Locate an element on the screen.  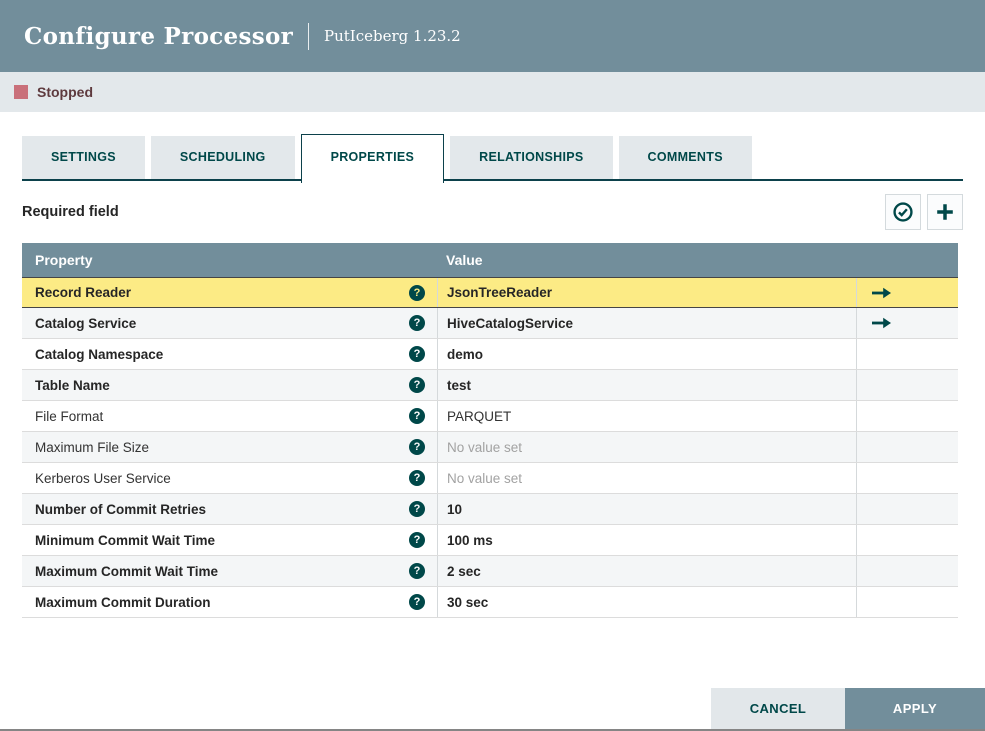
property-name: Record Reader is located at coordinates (83, 292).